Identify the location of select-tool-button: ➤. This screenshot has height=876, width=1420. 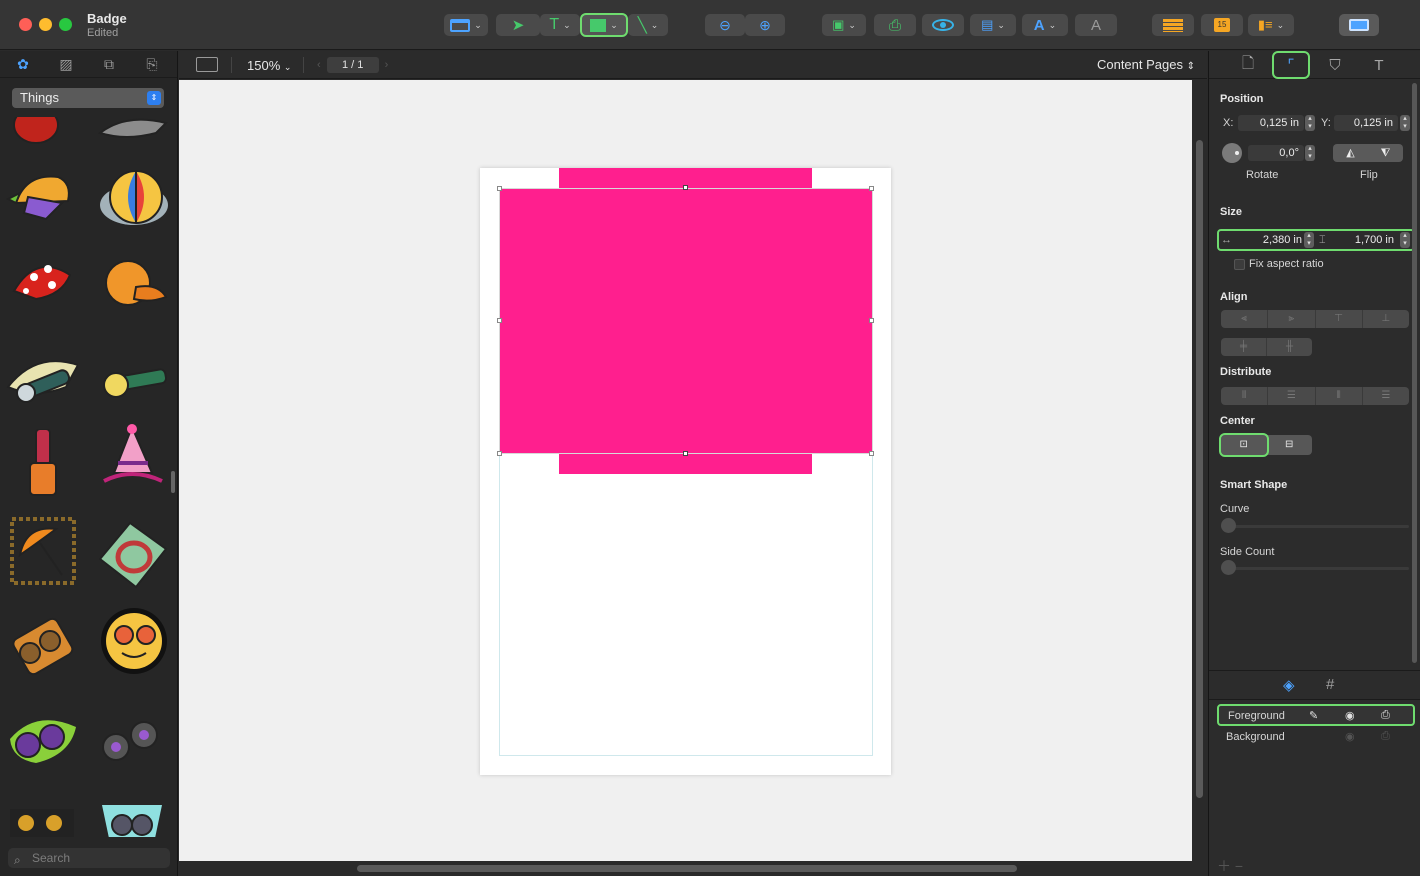
(518, 25).